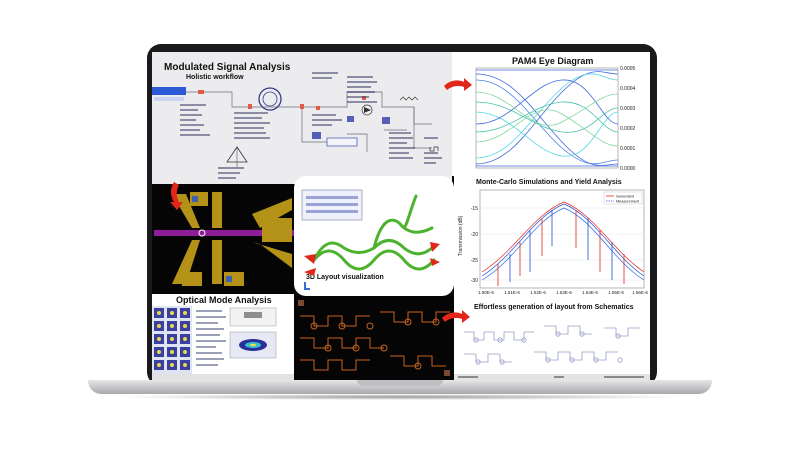 The width and height of the screenshot is (800, 450). I want to click on mode-analysis-drawing, so click(223, 343).